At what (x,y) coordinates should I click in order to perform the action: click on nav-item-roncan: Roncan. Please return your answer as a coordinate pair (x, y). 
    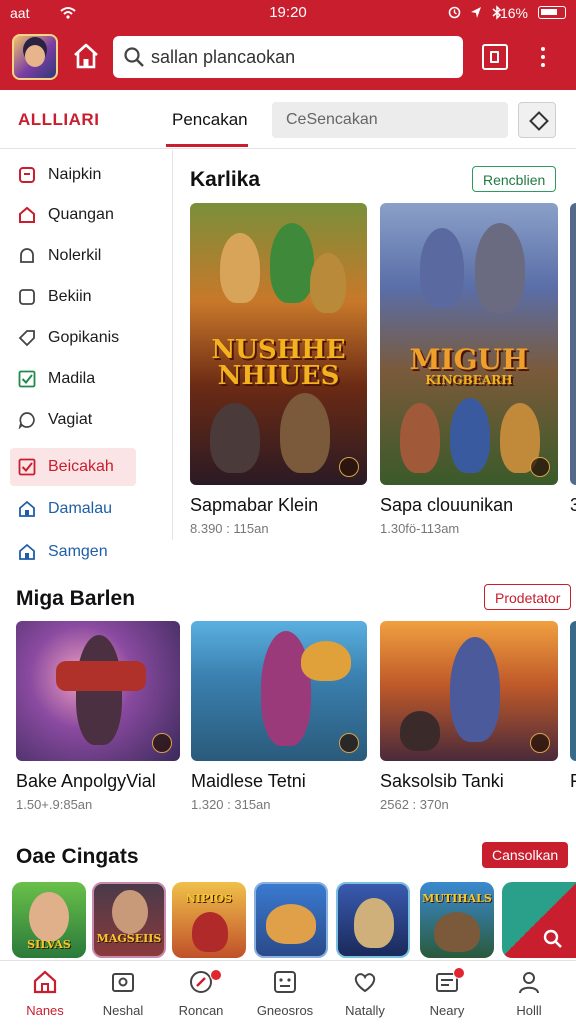
    Looking at the image, I should click on (201, 993).